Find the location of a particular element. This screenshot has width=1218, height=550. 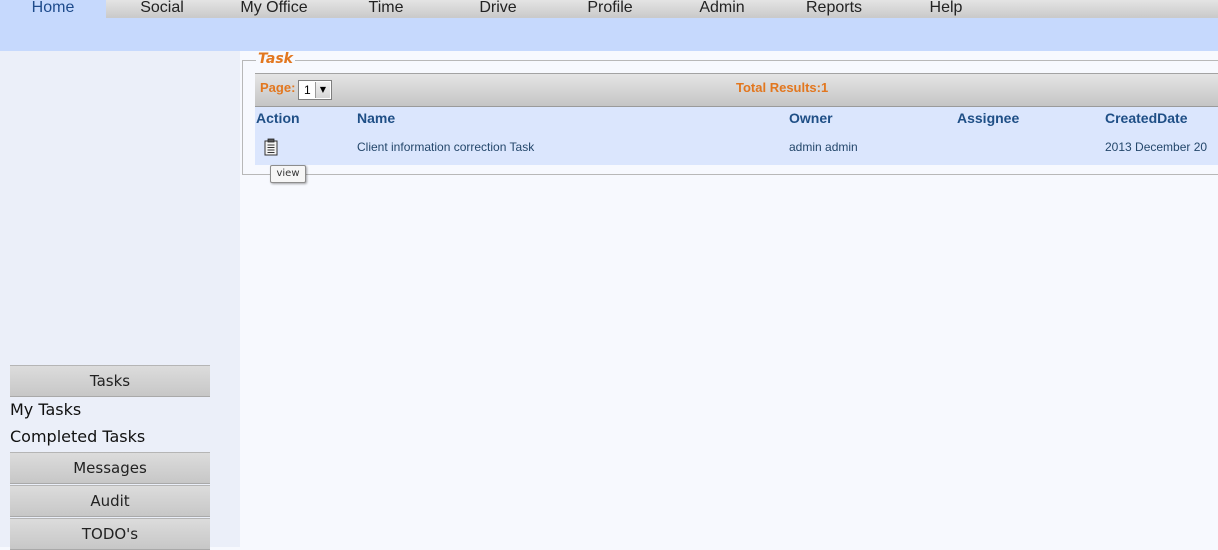

task-legend: Task is located at coordinates (275, 59).